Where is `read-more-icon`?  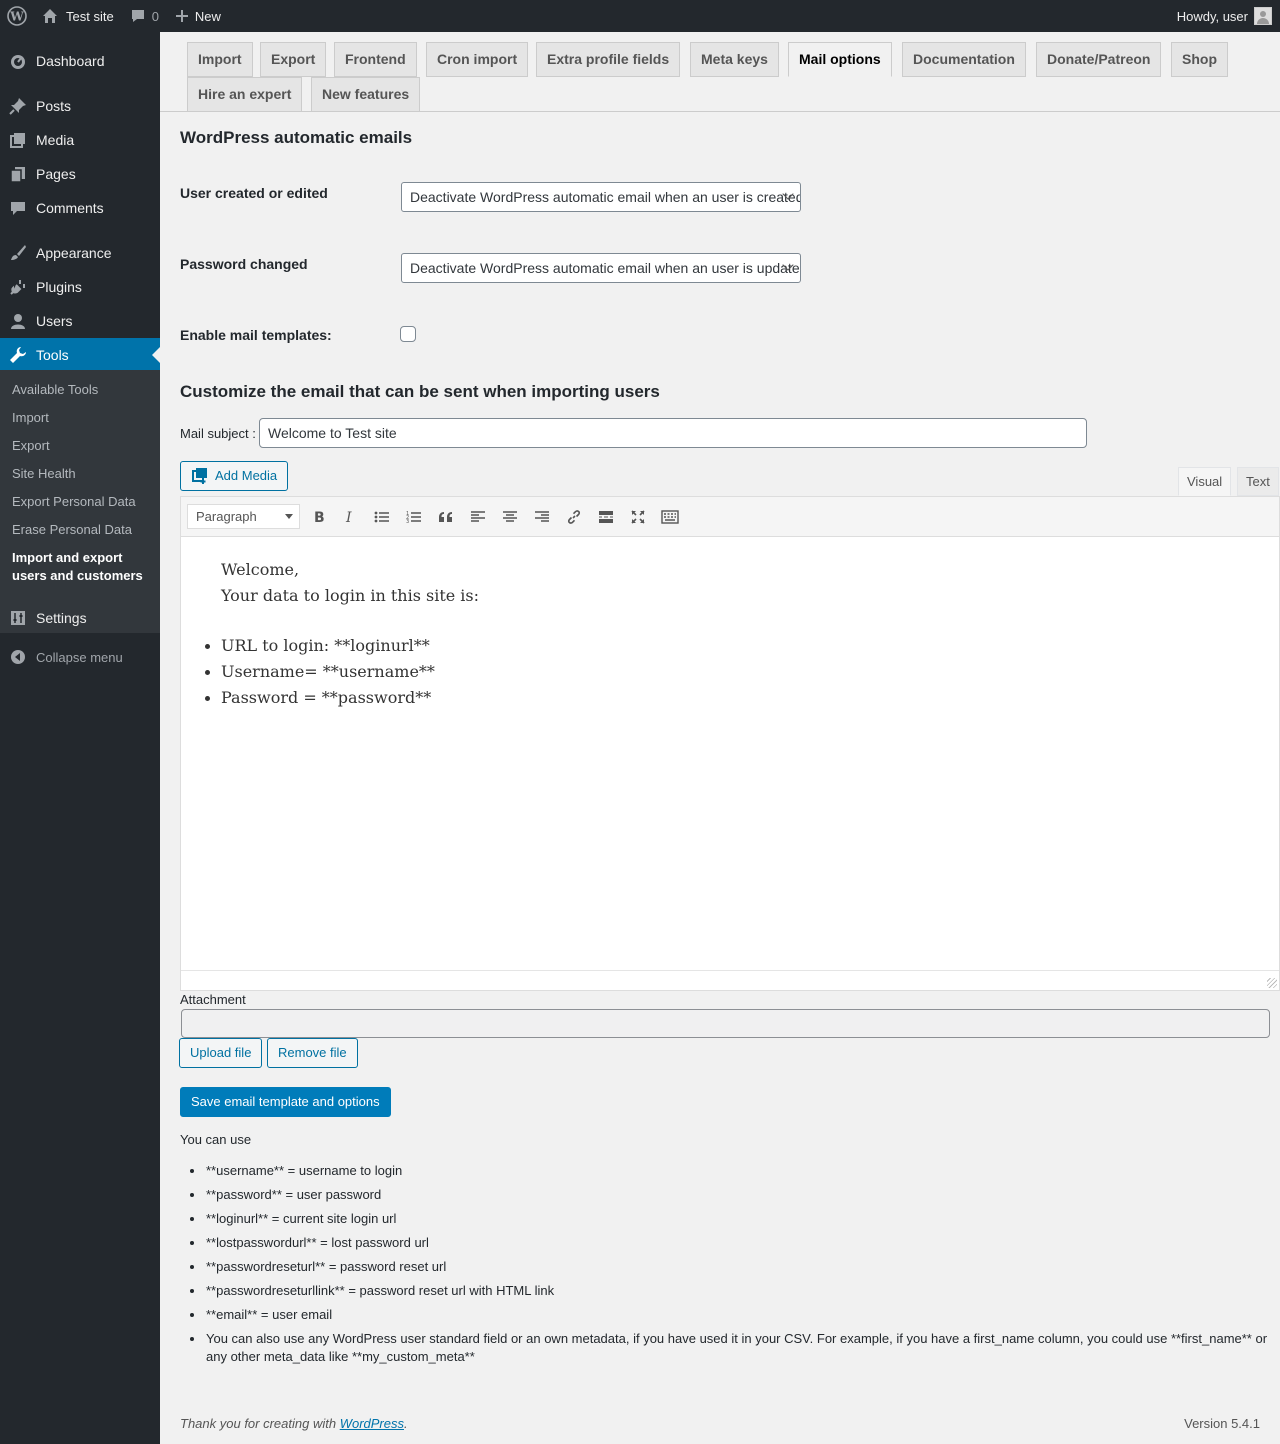 read-more-icon is located at coordinates (606, 517).